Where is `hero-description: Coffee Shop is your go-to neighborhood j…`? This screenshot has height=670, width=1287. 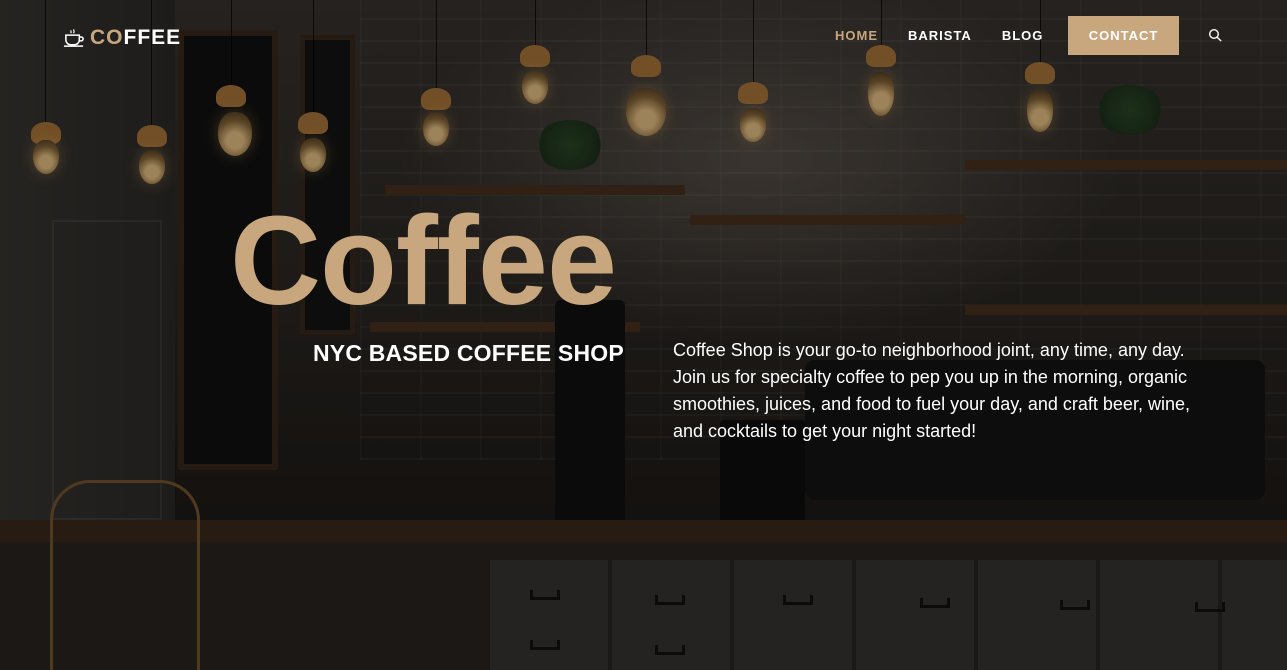 hero-description: Coffee Shop is your go-to neighborhood j… is located at coordinates (931, 390).